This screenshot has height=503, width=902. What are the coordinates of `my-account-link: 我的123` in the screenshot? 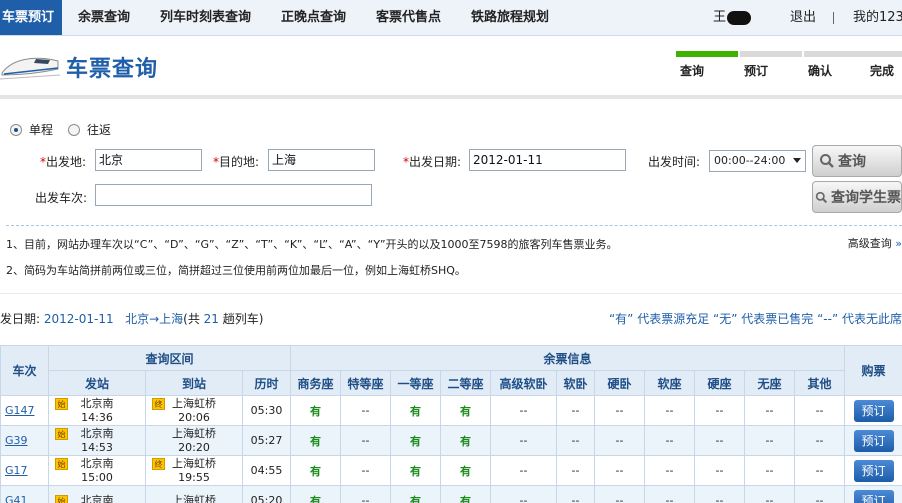 It's located at (877, 17).